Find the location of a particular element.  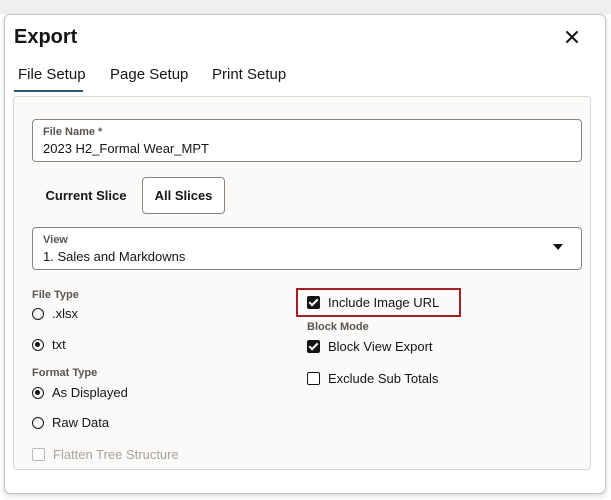

chevron-down-icon is located at coordinates (558, 247).